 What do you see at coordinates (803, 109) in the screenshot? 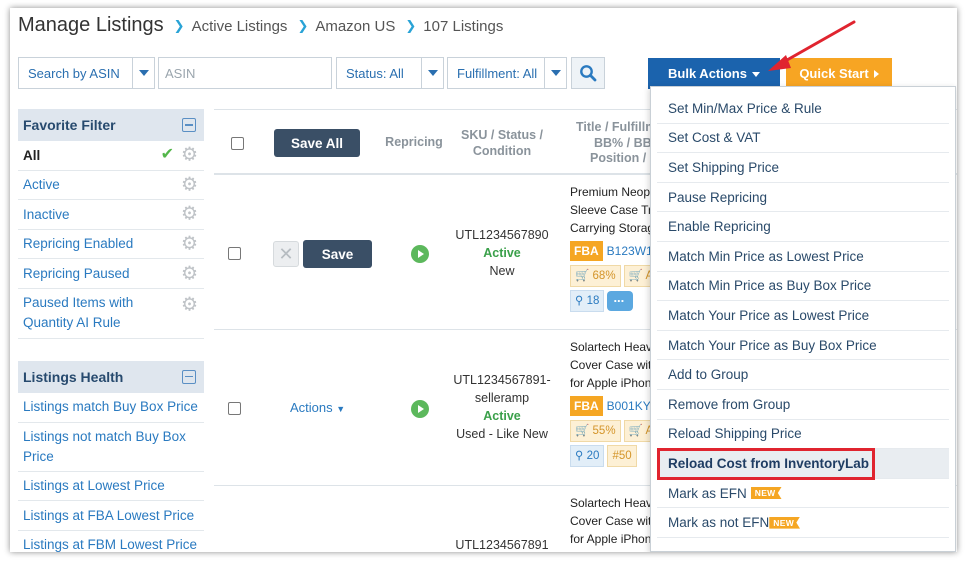
I see `menu-item-set-min-max-price: Set Min/Max Price & Rule` at bounding box center [803, 109].